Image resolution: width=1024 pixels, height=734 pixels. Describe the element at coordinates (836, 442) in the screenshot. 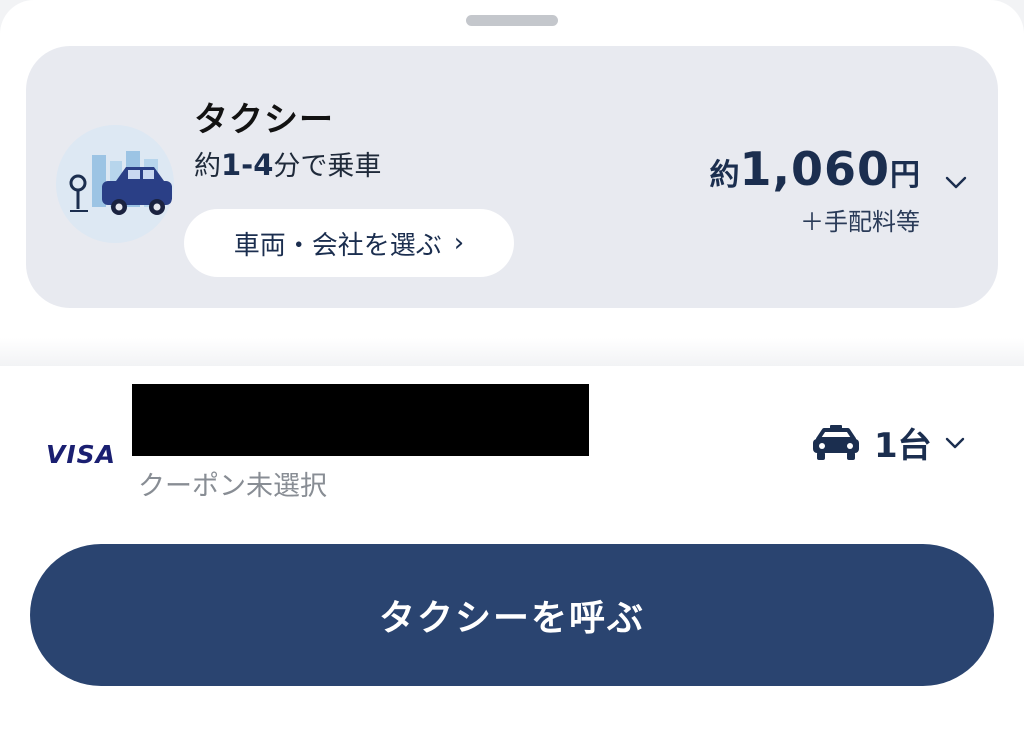

I see `taxi-icon` at that location.